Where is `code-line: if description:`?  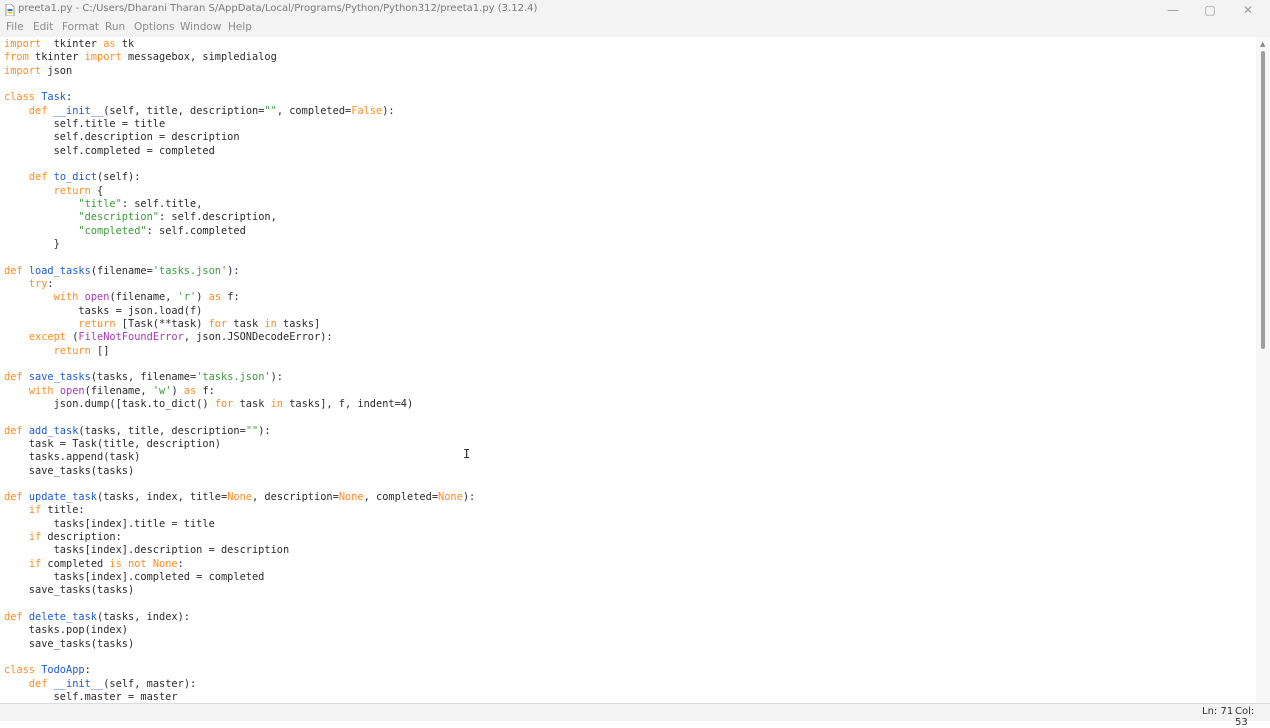
code-line: if description: is located at coordinates (239, 537).